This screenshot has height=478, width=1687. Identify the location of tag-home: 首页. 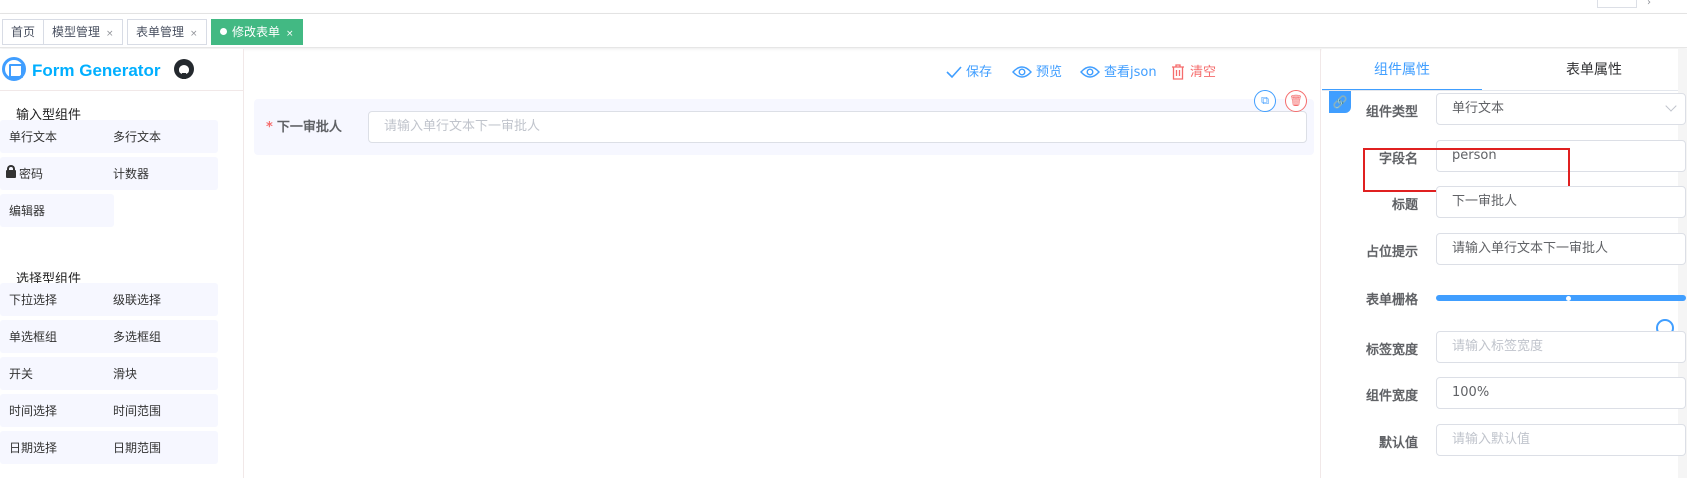
(23, 32).